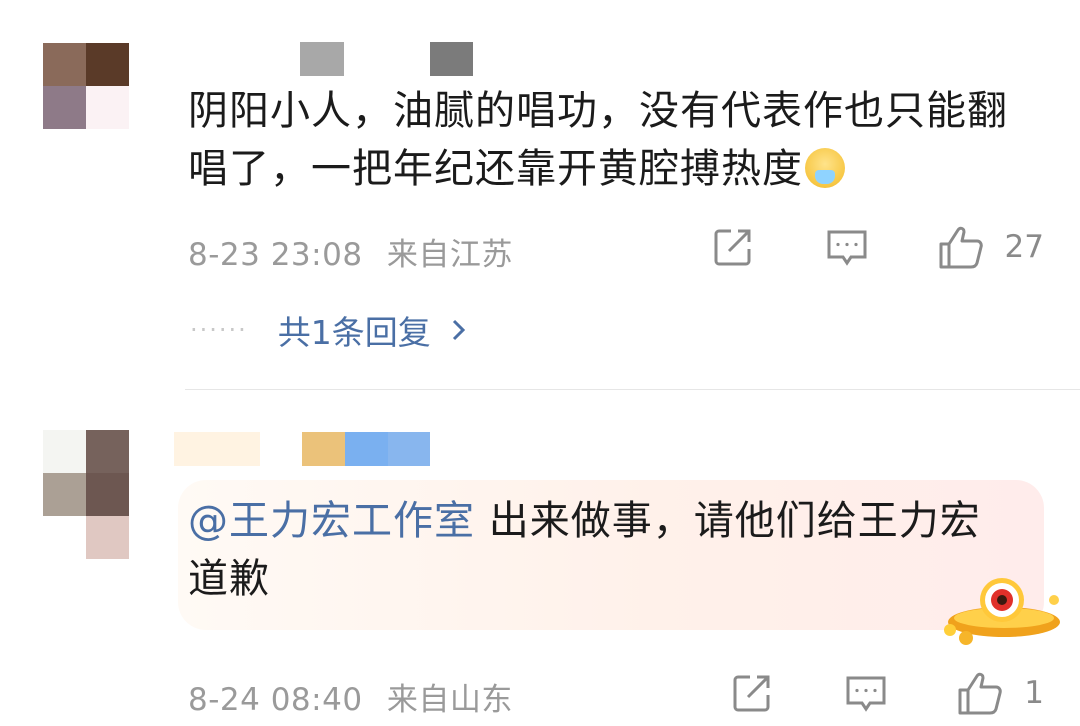  I want to click on comment-text: 阴阳小人，油腻的唱功，没有代表作也只能翻唱了，一把年纪还靠开黄腔搏热度, so click(616, 140).